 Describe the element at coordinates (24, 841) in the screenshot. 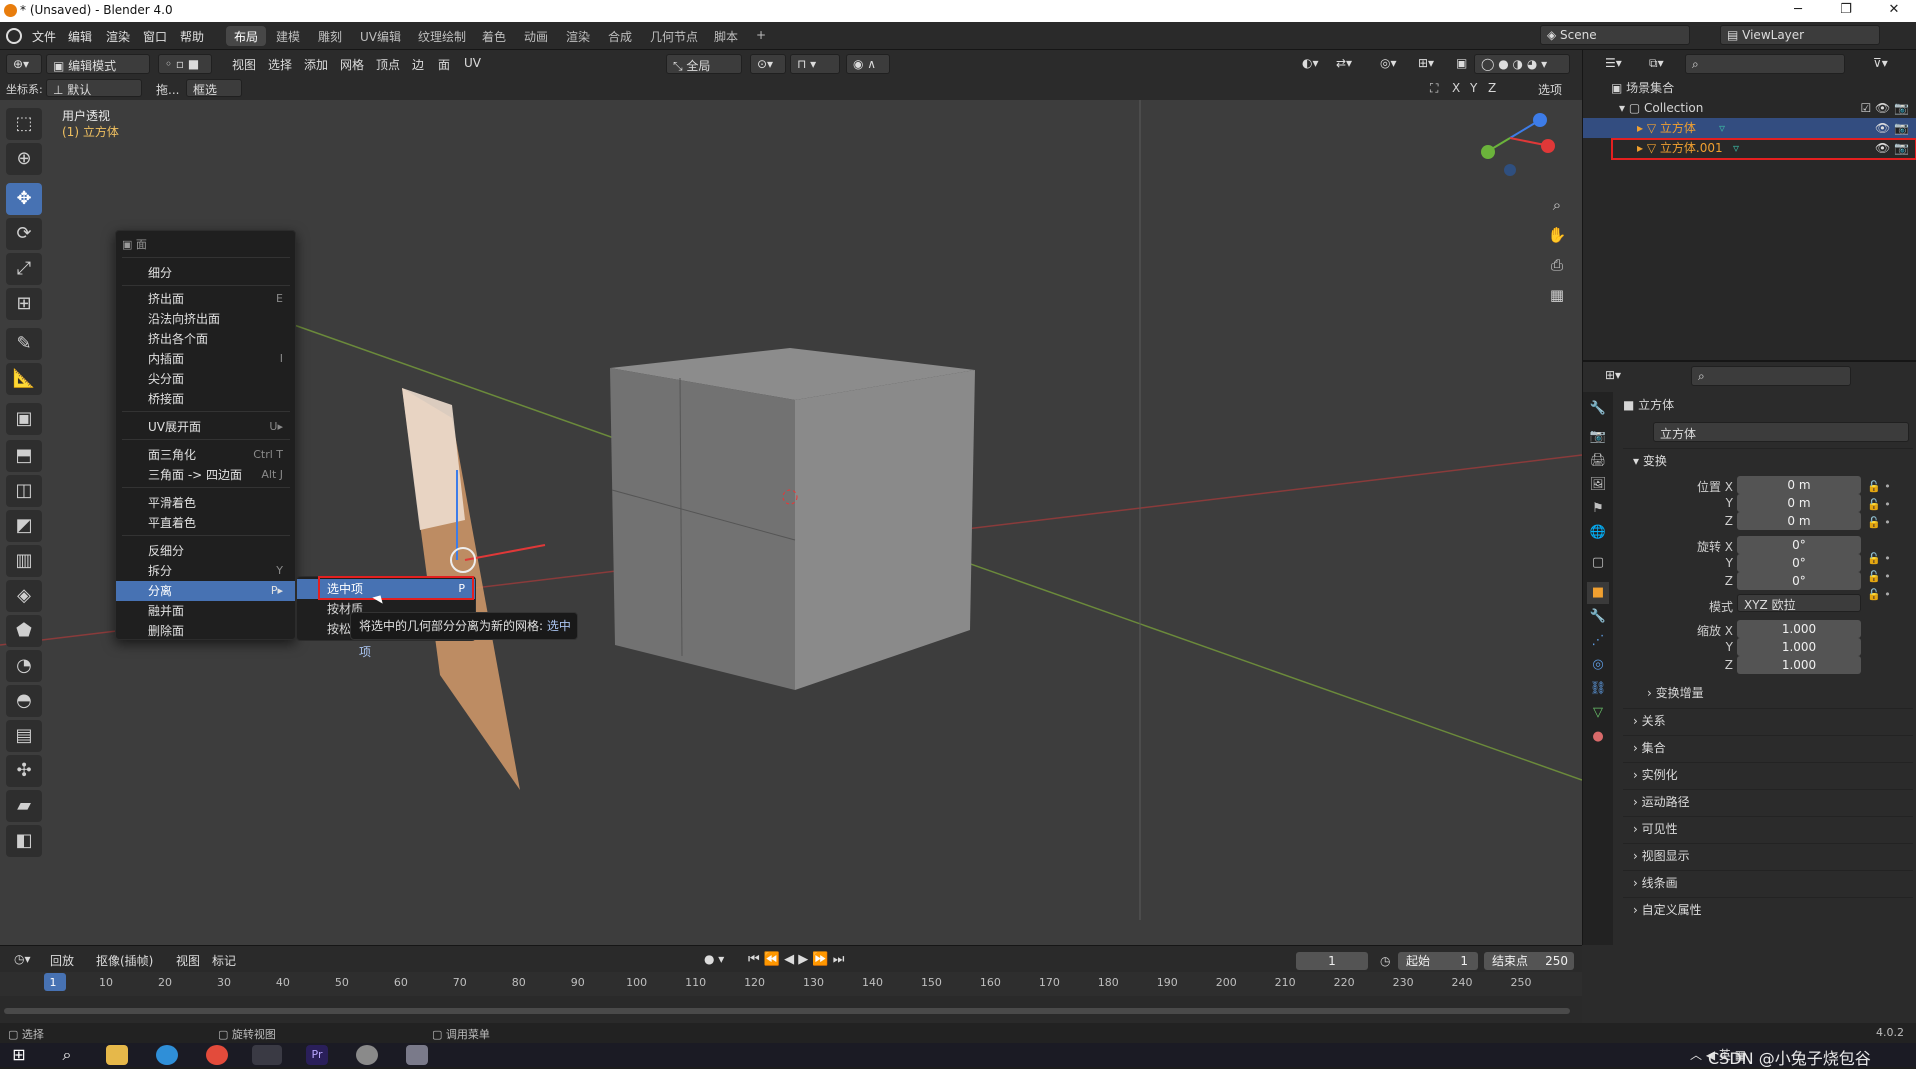

I see `rip-icon: ◧` at that location.